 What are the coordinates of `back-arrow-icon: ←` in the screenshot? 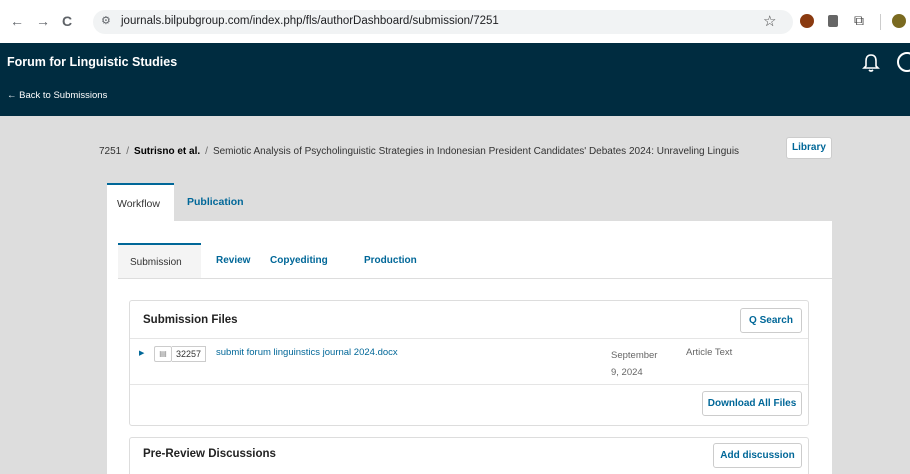 It's located at (17, 21).